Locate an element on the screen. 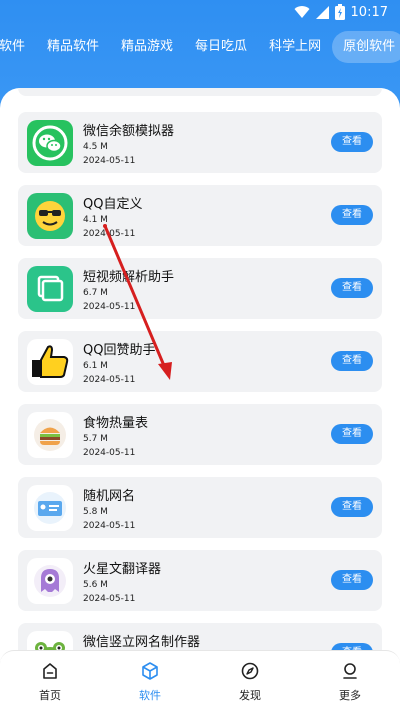 The width and height of the screenshot is (400, 712). nav-discover-label: 发现 is located at coordinates (250, 695).